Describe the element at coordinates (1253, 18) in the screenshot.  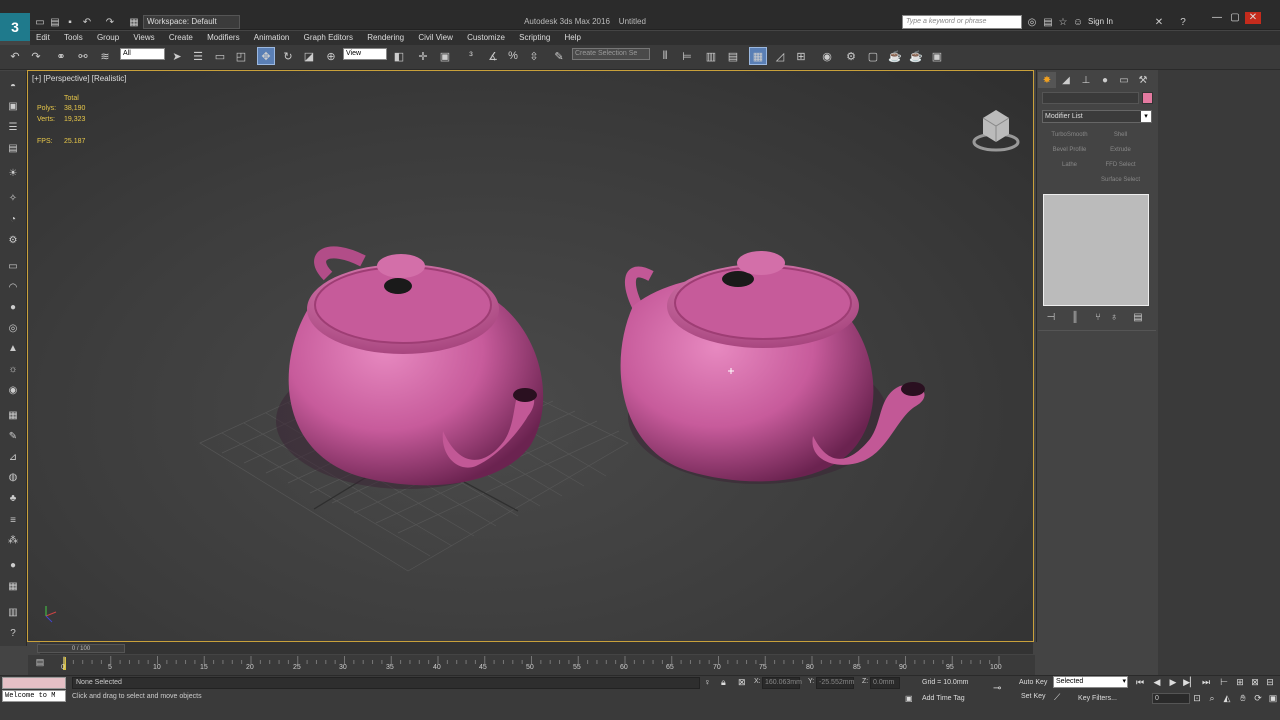
I see `close-button: ✕` at that location.